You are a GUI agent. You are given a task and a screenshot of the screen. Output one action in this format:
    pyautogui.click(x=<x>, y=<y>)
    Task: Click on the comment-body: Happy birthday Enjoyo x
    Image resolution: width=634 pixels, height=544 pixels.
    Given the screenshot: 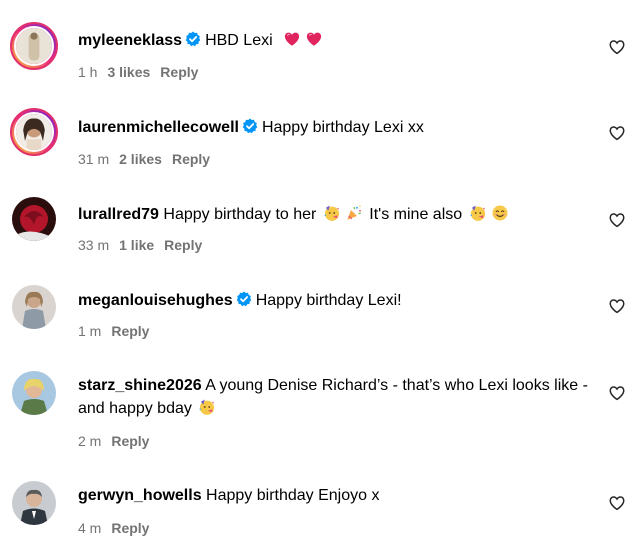 What is the action you would take?
    pyautogui.click(x=293, y=495)
    